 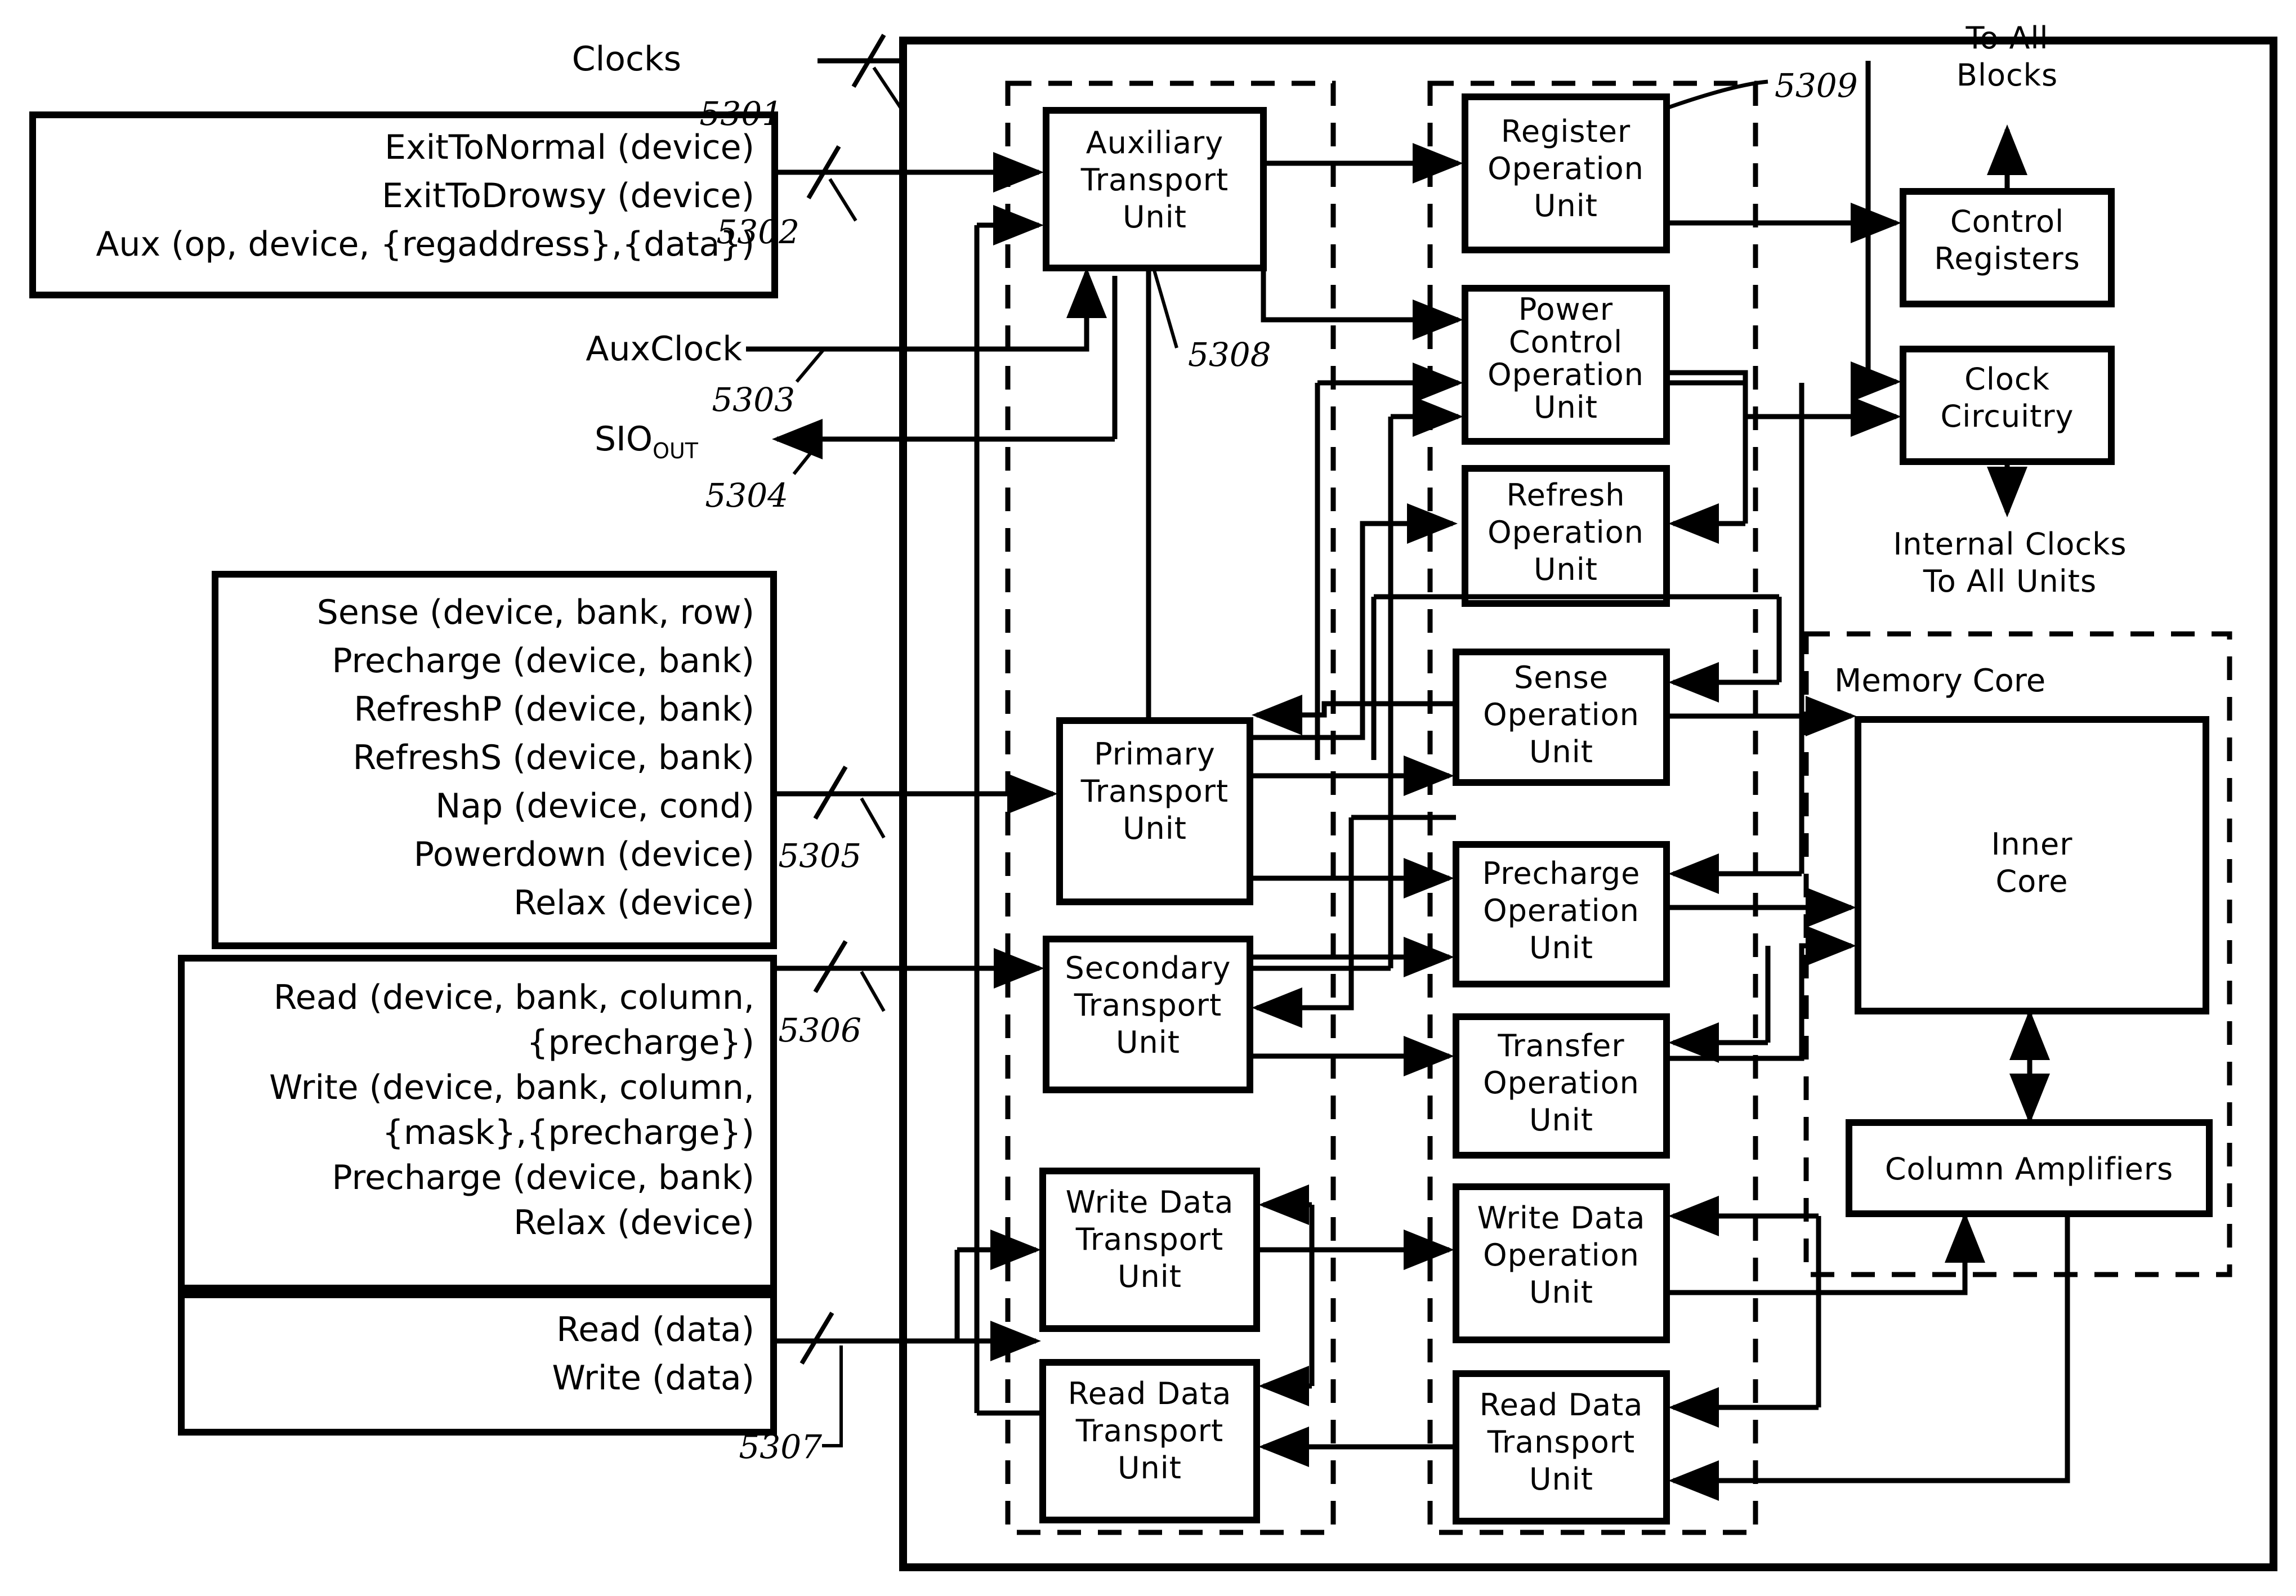 I want to click on sense-operation-unit-label: Sense Operation Unit, so click(x=1561, y=715).